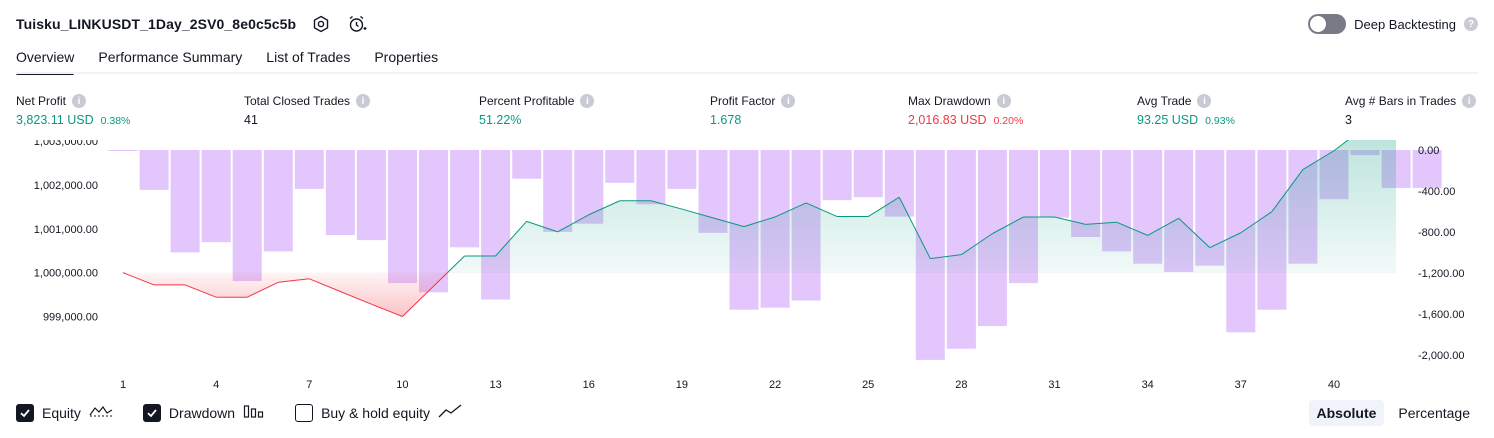  Describe the element at coordinates (285, 294) in the screenshot. I see `equity-loss-area` at that location.